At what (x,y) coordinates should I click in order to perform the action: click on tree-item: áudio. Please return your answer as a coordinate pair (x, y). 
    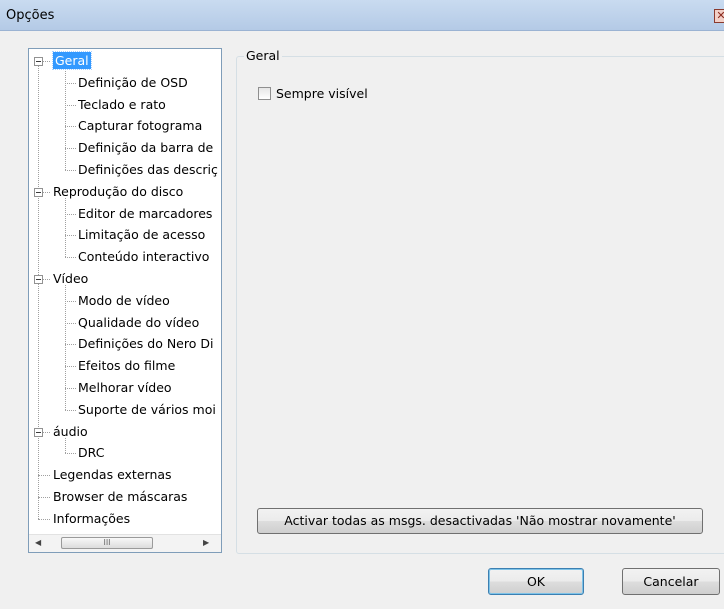
    Looking at the image, I should click on (70, 432).